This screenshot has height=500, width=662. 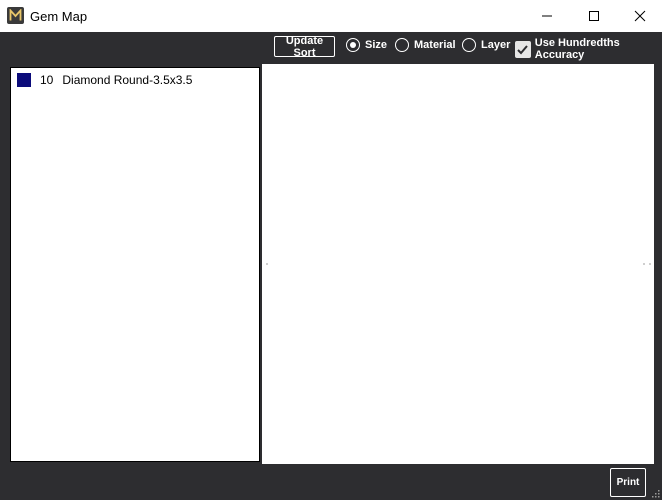 What do you see at coordinates (496, 45) in the screenshot?
I see `sort-option-label: Layer` at bounding box center [496, 45].